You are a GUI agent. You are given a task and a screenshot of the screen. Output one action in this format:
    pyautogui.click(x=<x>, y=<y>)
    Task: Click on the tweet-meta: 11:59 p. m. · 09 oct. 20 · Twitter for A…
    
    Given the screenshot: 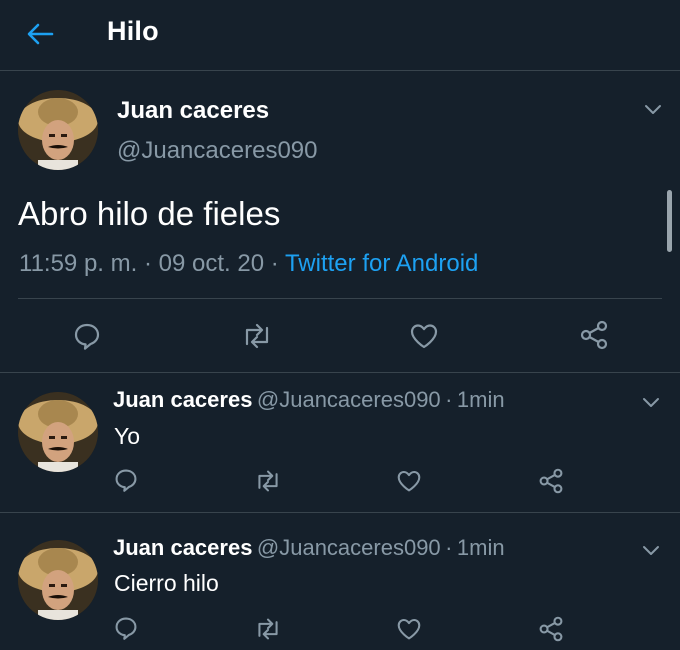 What is the action you would take?
    pyautogui.click(x=248, y=264)
    